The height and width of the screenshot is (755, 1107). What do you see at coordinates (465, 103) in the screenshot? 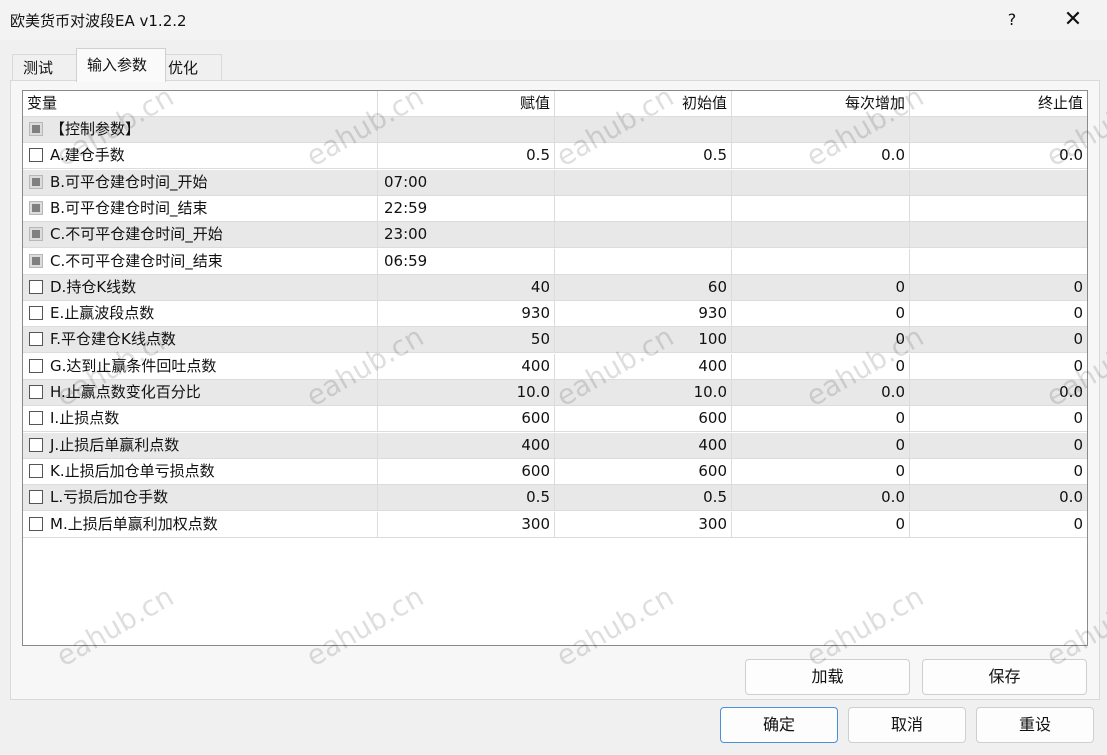
I see `column-header-value: 赋值` at bounding box center [465, 103].